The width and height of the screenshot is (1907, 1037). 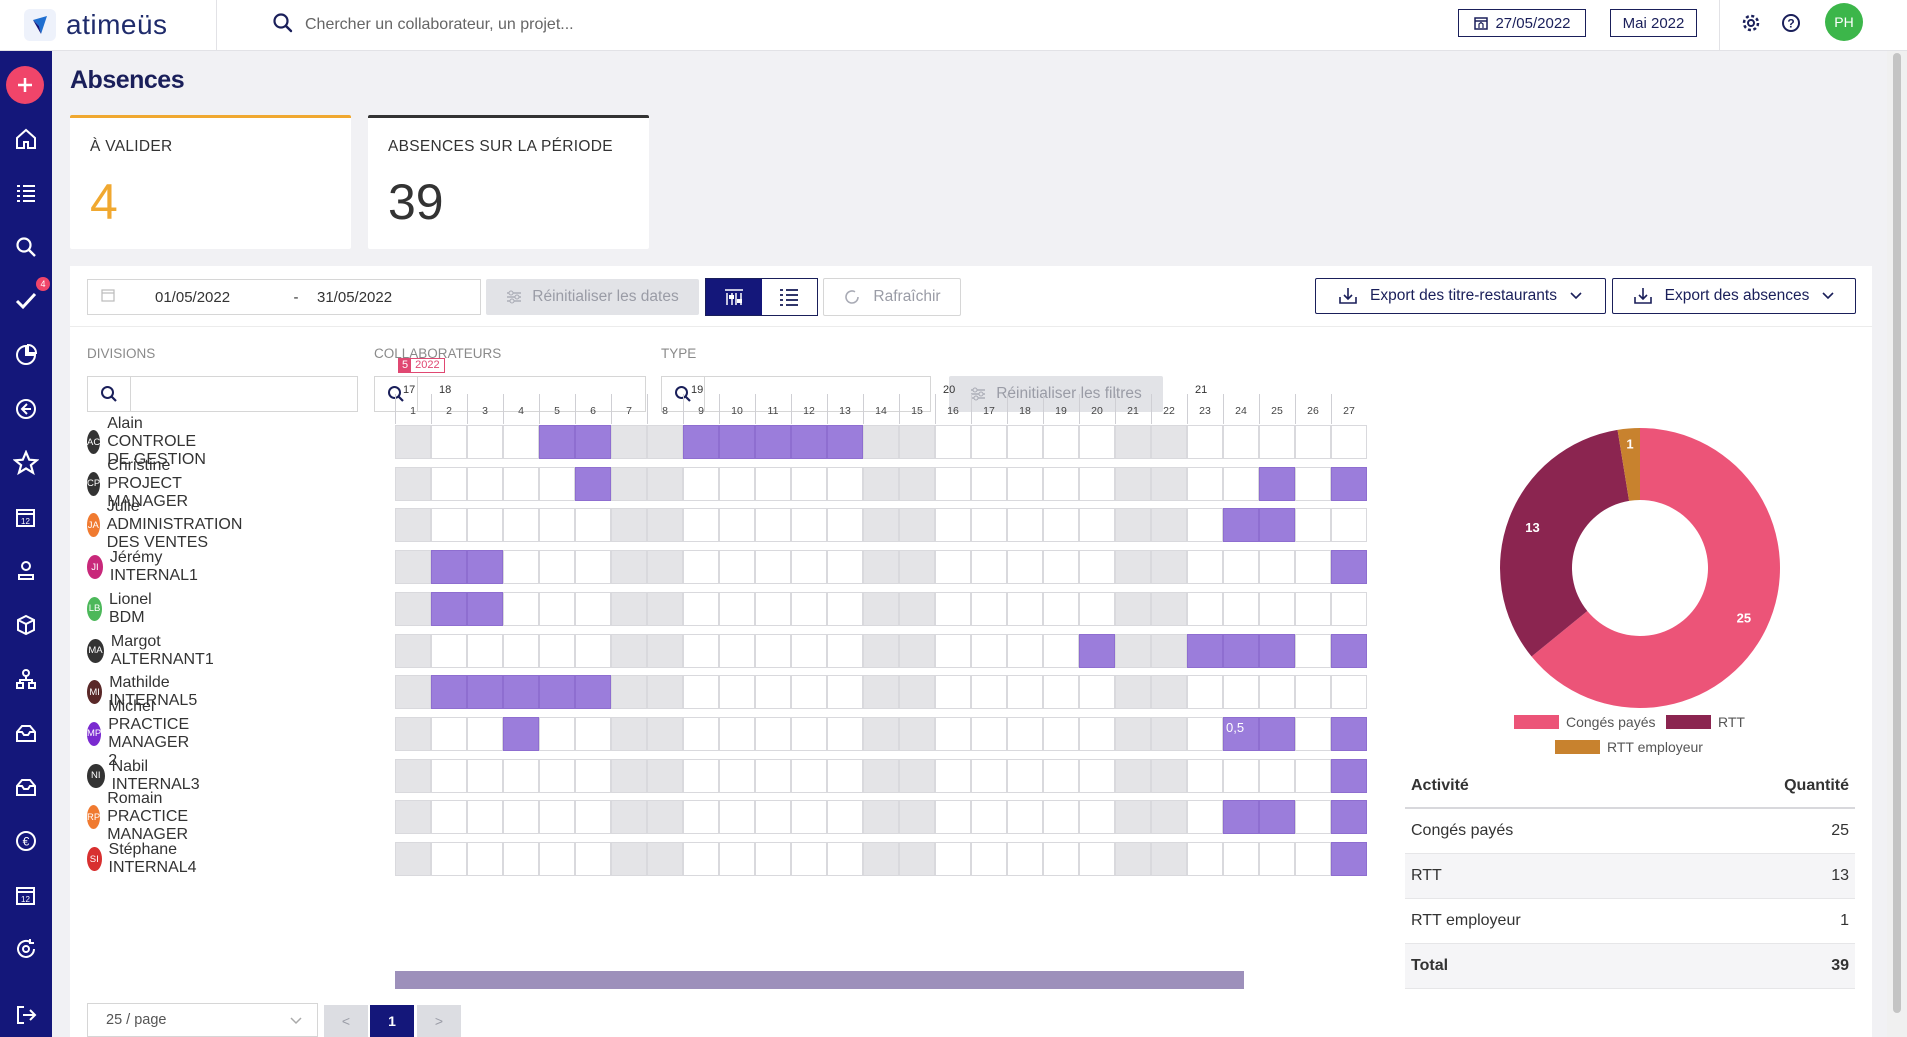 I want to click on add-button, so click(x=25, y=85).